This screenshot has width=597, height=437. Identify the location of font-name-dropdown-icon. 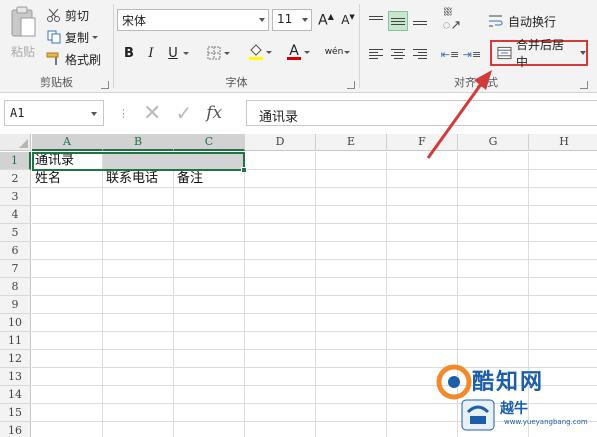
(262, 20).